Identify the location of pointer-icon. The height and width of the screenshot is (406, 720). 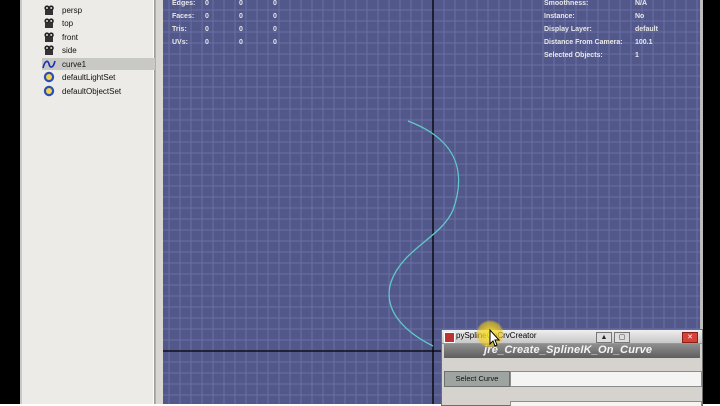
(495, 337).